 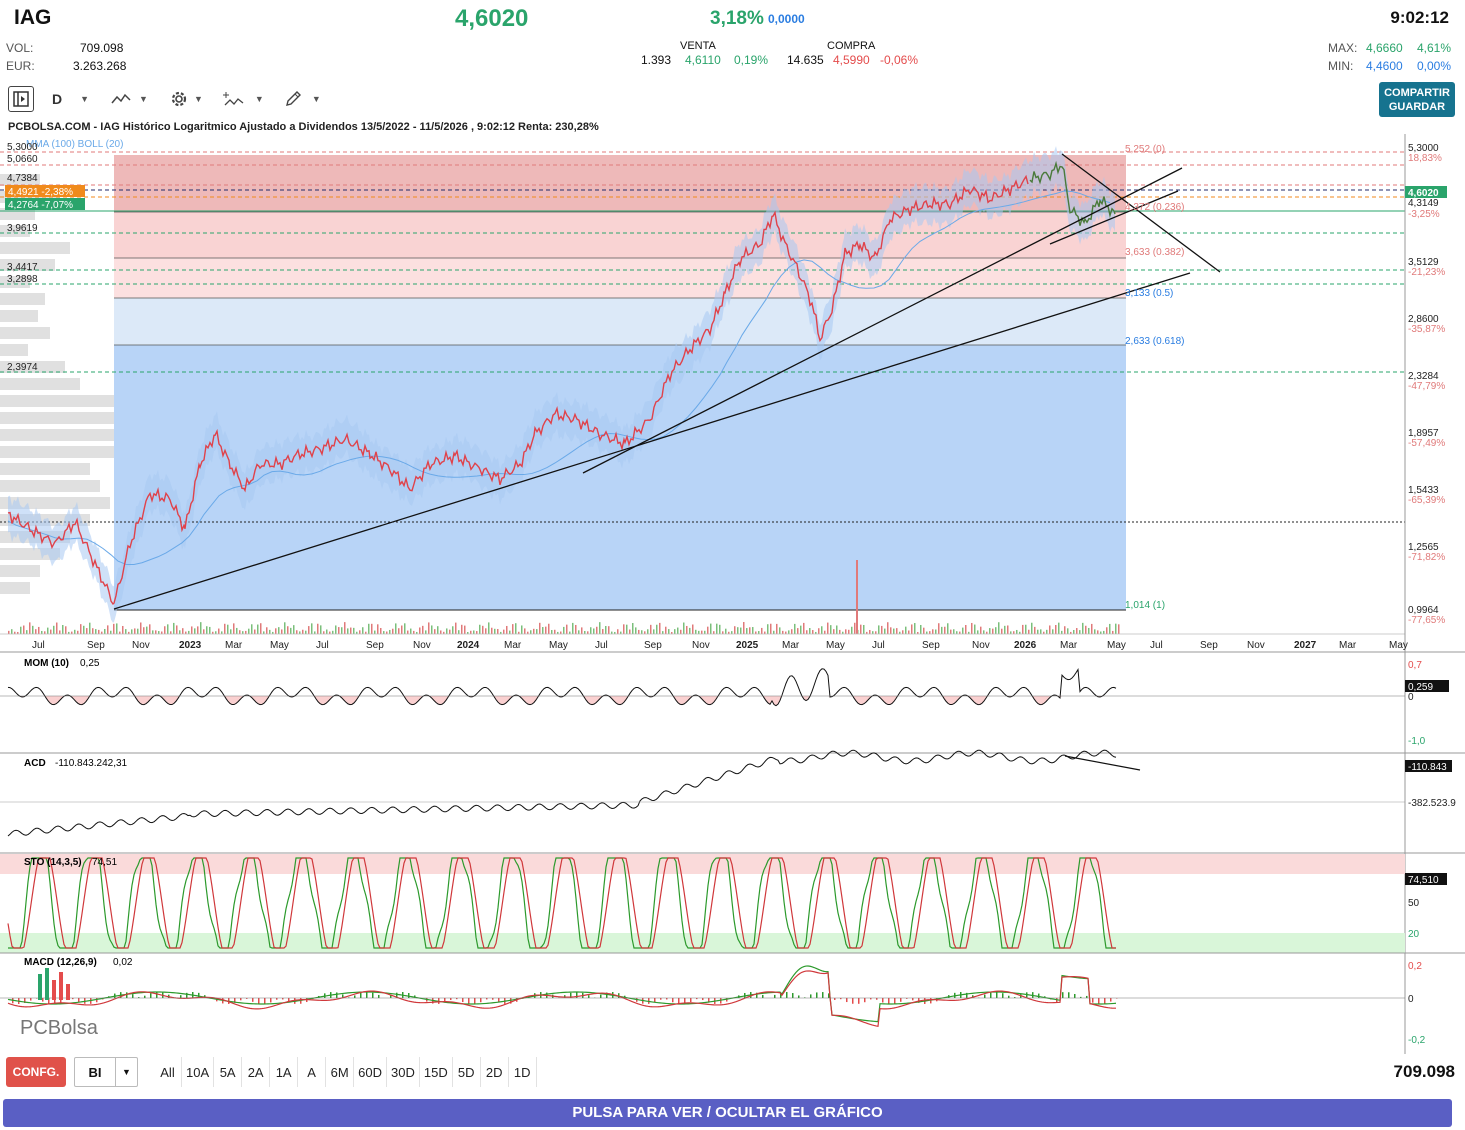 What do you see at coordinates (1427, 767) in the screenshot?
I see `acd-tag: -110.843` at bounding box center [1427, 767].